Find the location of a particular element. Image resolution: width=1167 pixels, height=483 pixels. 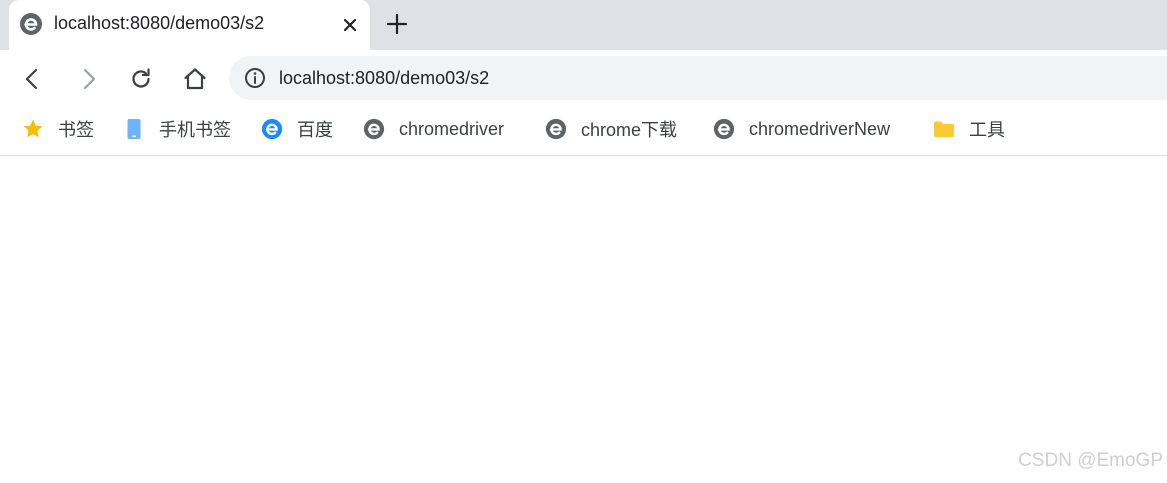

watermark-text: CSDN @EmoGP is located at coordinates (1090, 460).